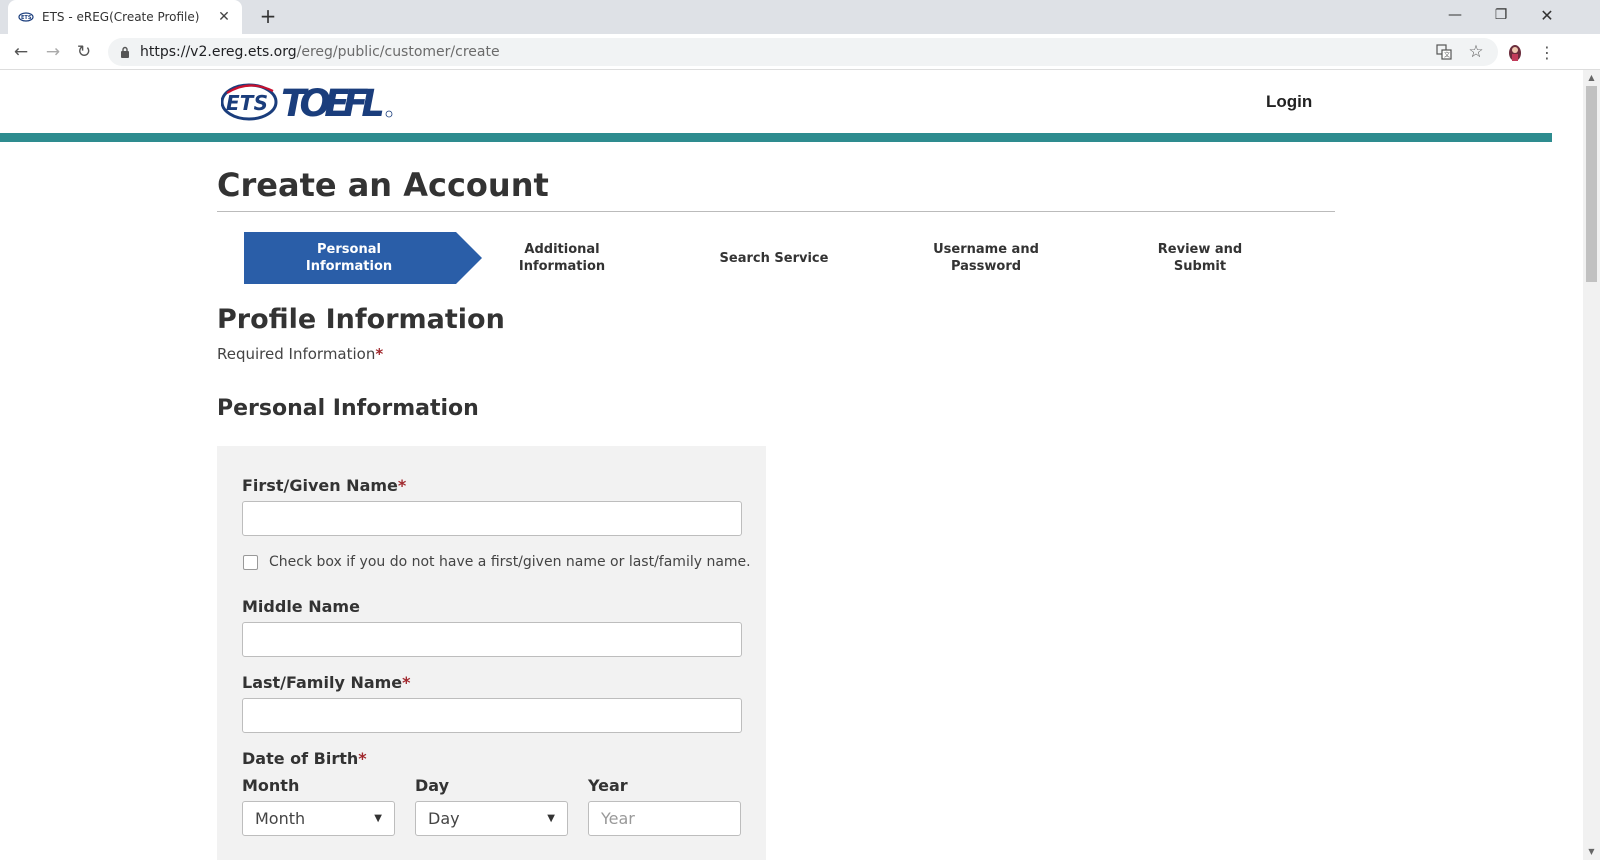 Image resolution: width=1600 pixels, height=860 pixels. What do you see at coordinates (492, 639) in the screenshot?
I see `middle-name-input` at bounding box center [492, 639].